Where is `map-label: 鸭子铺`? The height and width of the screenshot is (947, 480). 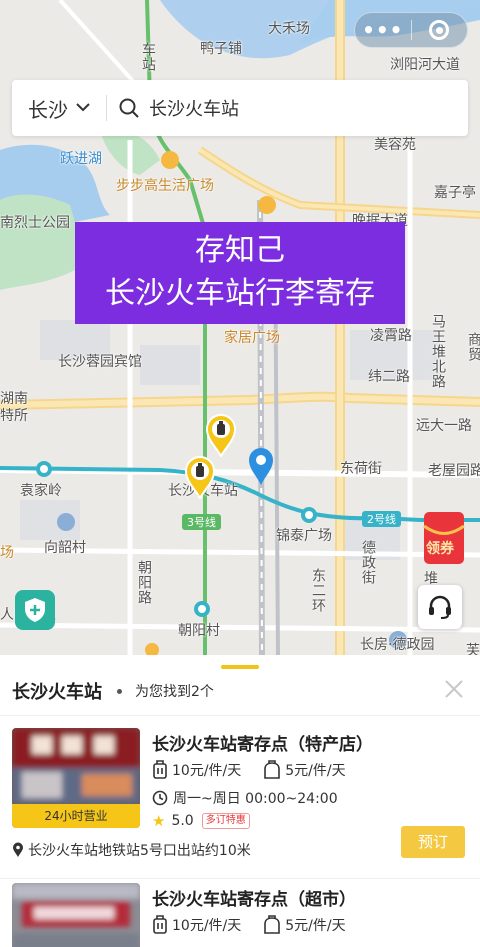 map-label: 鸭子铺 is located at coordinates (221, 49).